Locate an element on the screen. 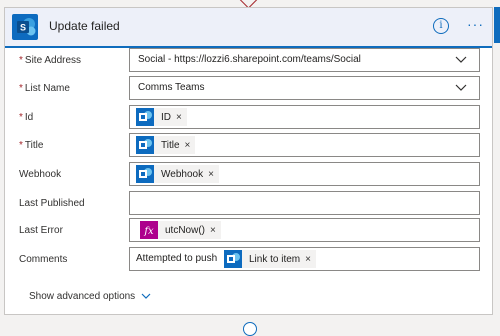 The image size is (500, 336). info-icon: i is located at coordinates (441, 26).